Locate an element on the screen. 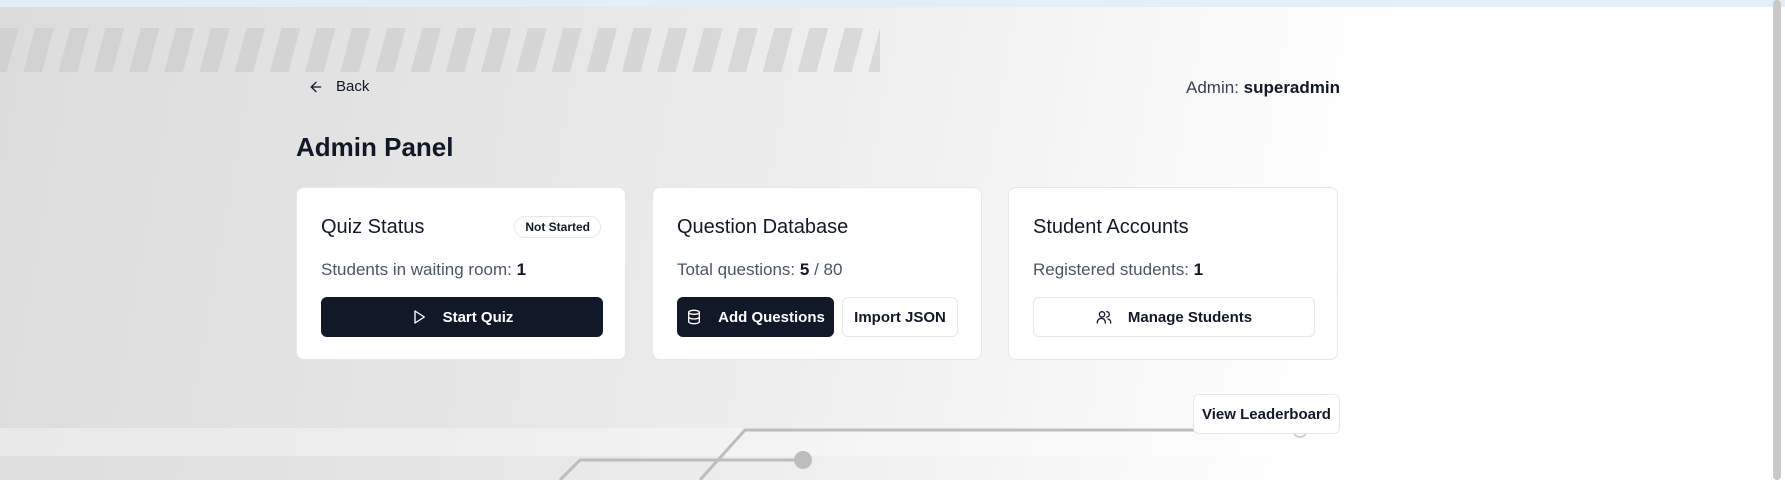  registered-students: Registered students: 1 is located at coordinates (1118, 270).